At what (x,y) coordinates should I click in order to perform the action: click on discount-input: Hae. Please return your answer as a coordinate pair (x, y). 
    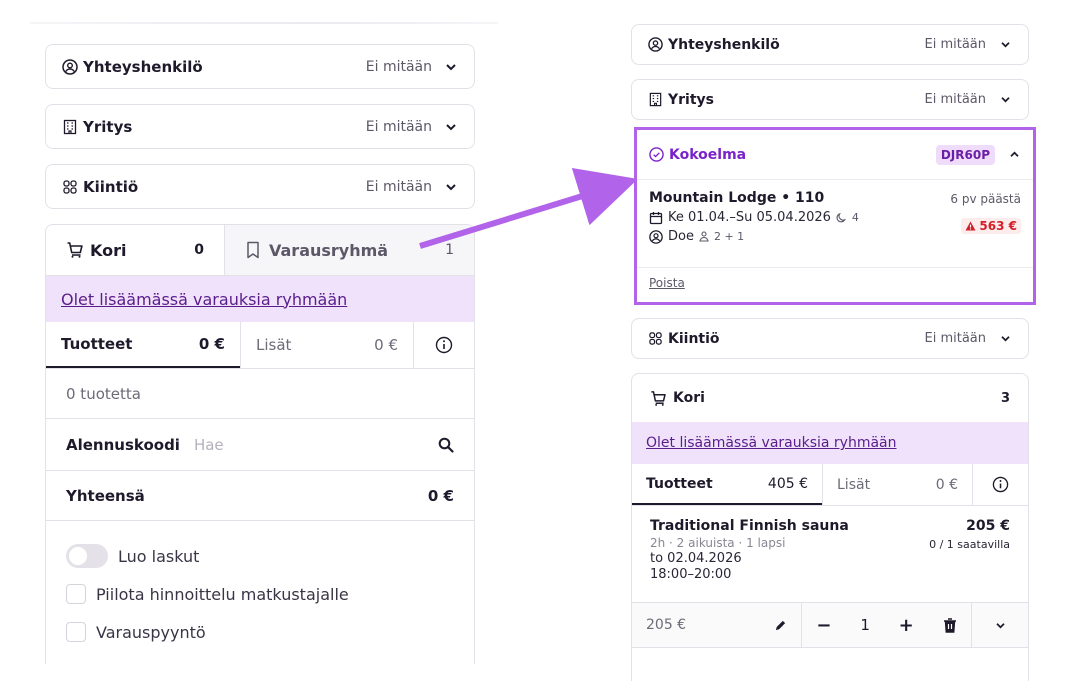
    Looking at the image, I should click on (316, 445).